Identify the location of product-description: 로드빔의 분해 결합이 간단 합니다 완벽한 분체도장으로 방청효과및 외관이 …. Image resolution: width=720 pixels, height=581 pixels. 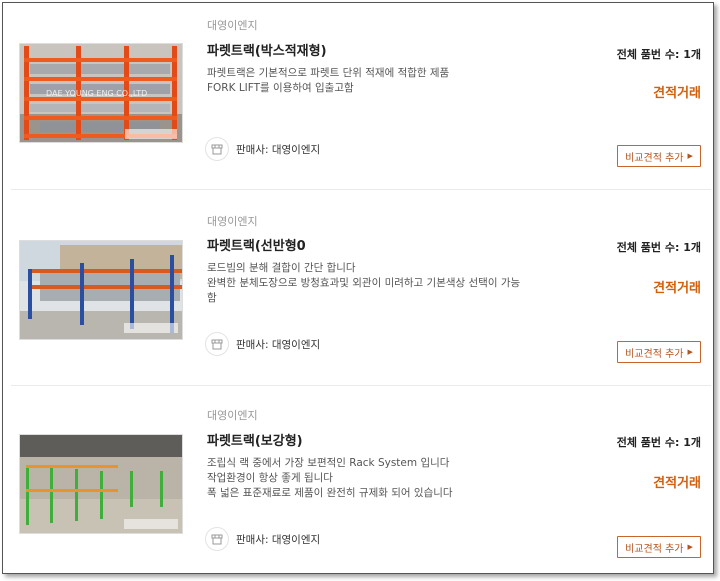
(397, 283).